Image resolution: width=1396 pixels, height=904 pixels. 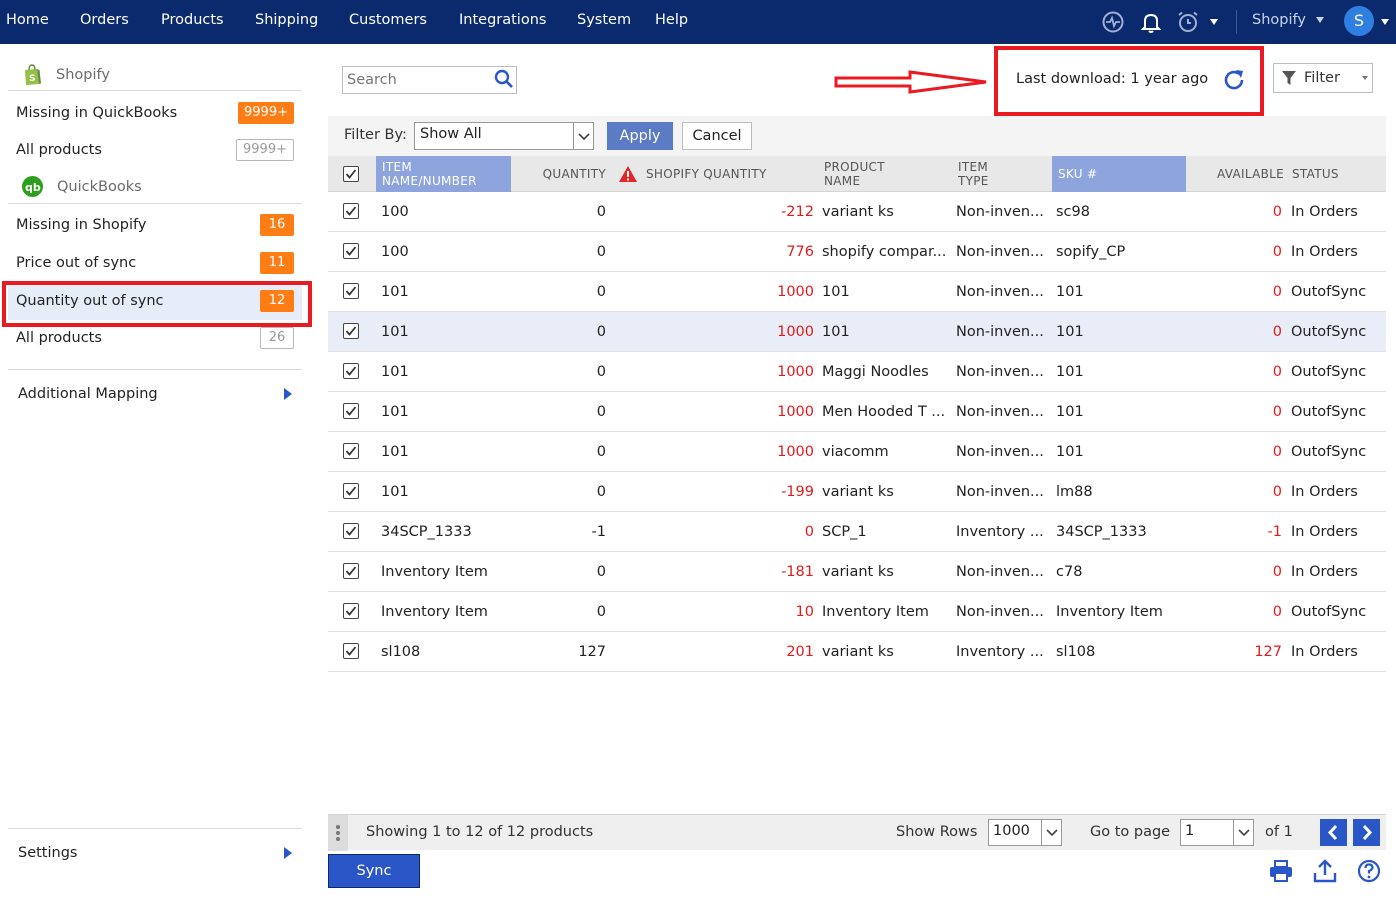 What do you see at coordinates (286, 20) in the screenshot?
I see `nav-shipping: Shipping` at bounding box center [286, 20].